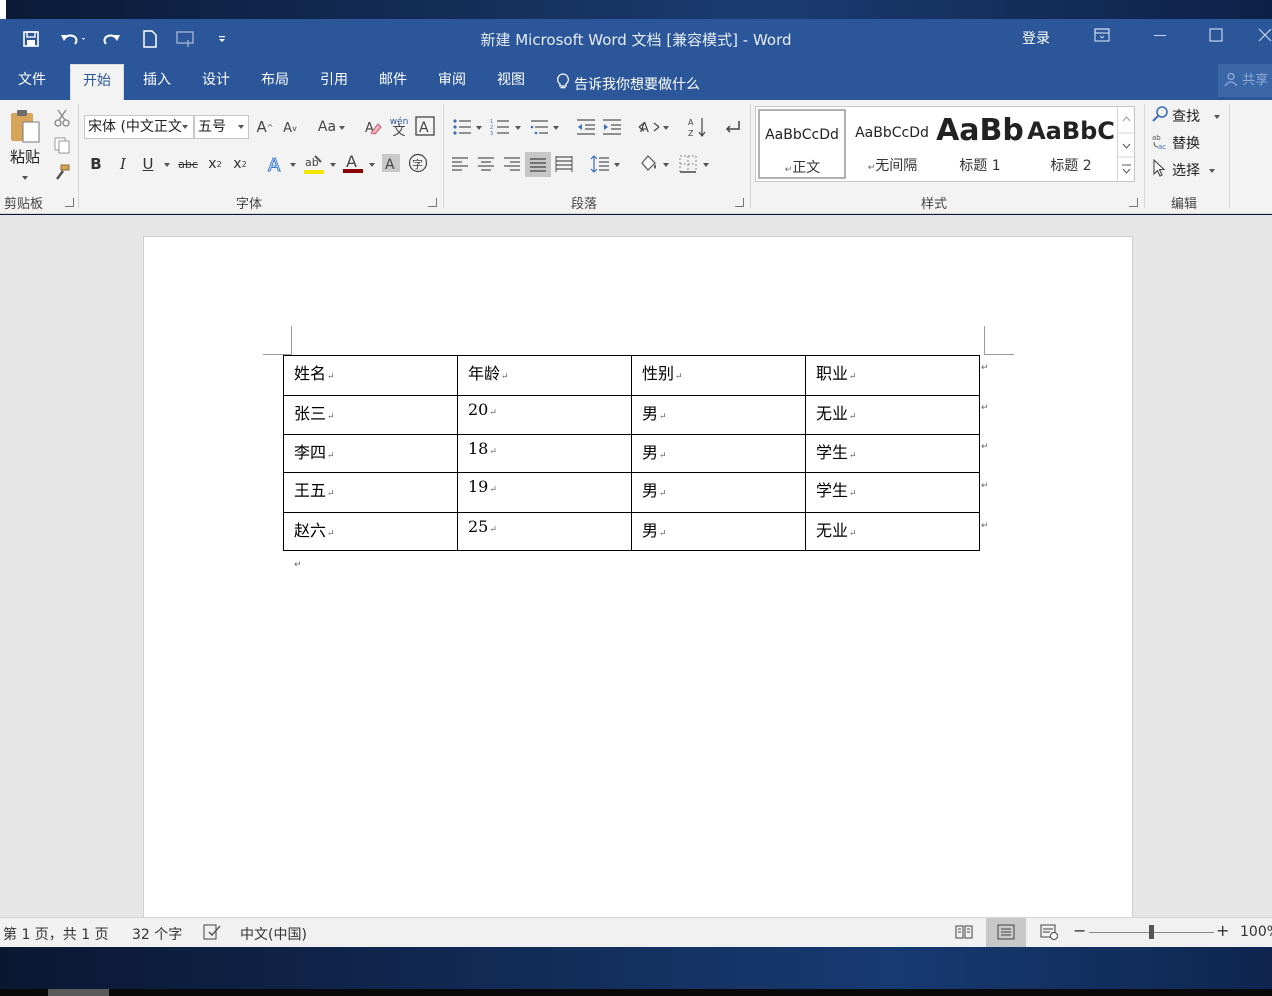 The width and height of the screenshot is (1272, 996). I want to click on table-cell: 19↵, so click(544, 492).